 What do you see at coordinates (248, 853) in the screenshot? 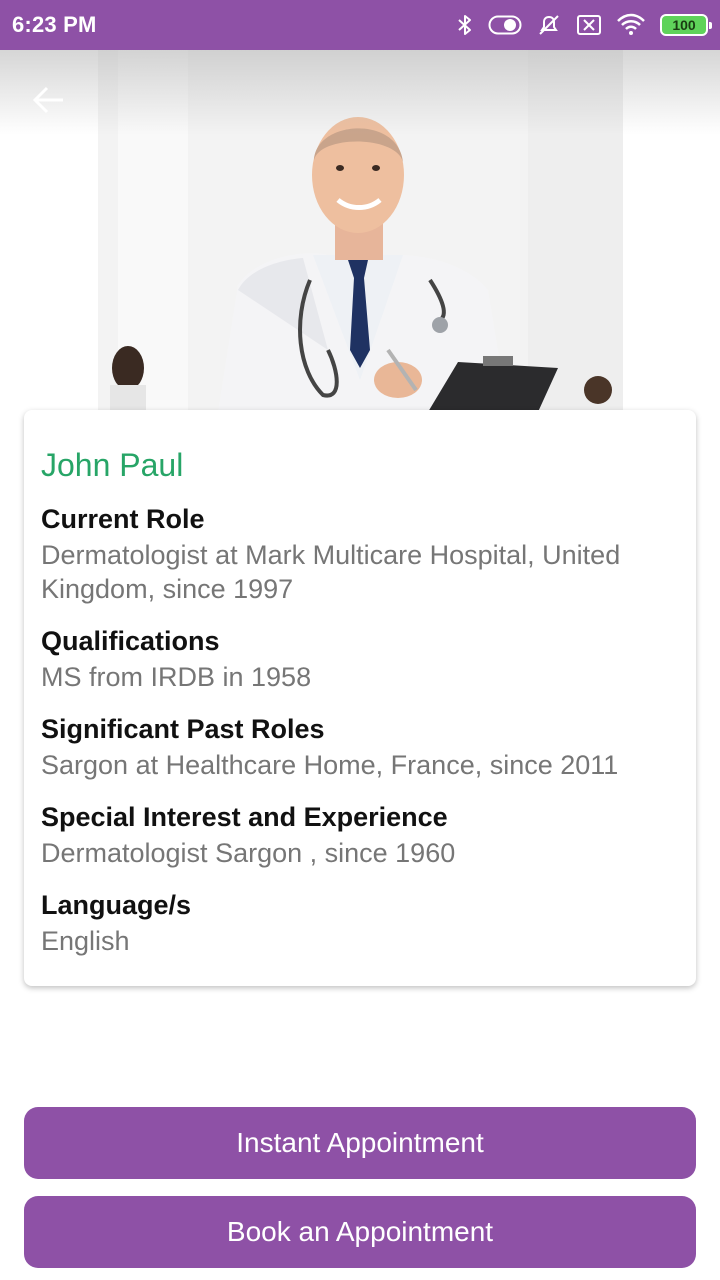
I see `section-value: Dermatologist Sargon , since 1960` at bounding box center [248, 853].